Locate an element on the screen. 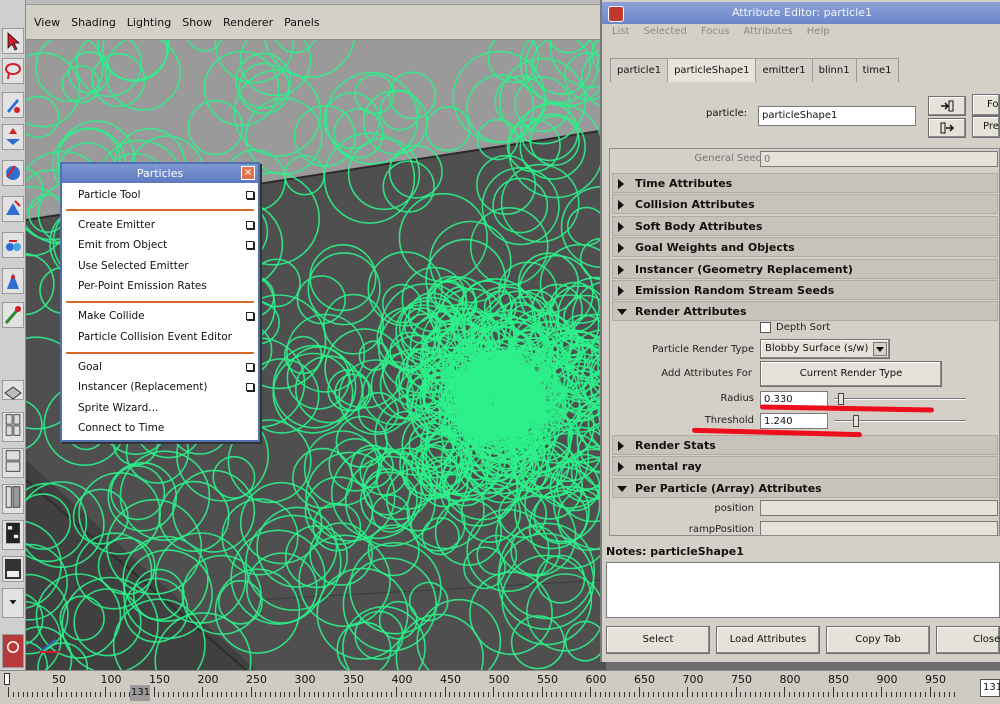 This screenshot has height=704, width=1000. render-type-dropdown: Blobby Surface (s/w) is located at coordinates (825, 349).